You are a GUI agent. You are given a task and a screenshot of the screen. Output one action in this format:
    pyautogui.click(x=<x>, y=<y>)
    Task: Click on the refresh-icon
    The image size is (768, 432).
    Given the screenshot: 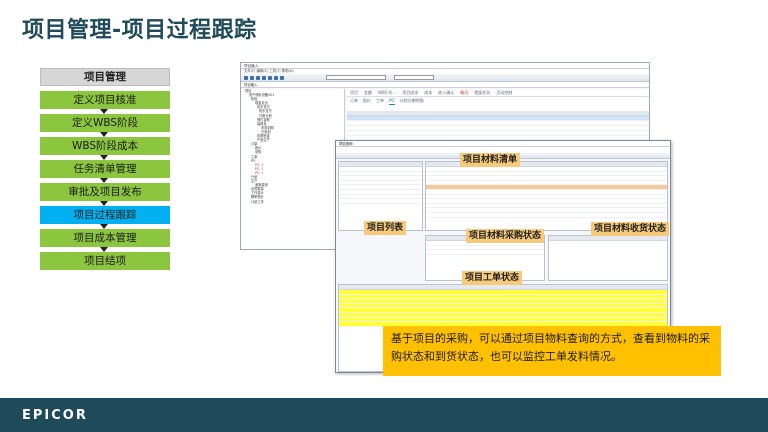 What is the action you would take?
    pyautogui.click(x=264, y=77)
    